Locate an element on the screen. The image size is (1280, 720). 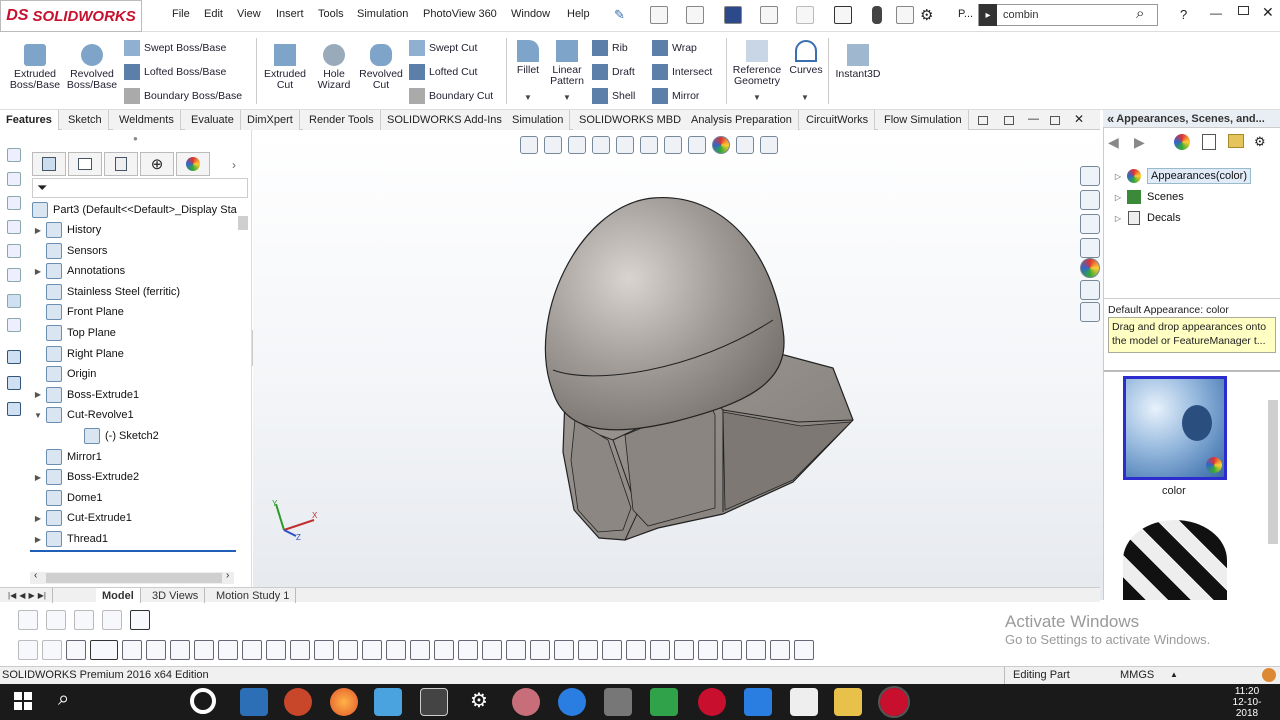
tab-nav-icons: |◀ ◀ ▶ ▶| is located at coordinates (27, 595).